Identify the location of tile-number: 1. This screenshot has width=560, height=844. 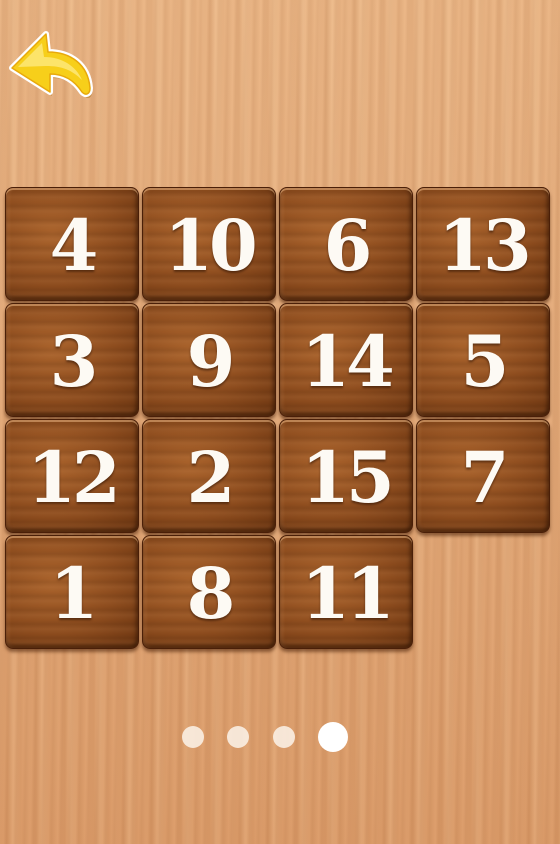
(74, 593).